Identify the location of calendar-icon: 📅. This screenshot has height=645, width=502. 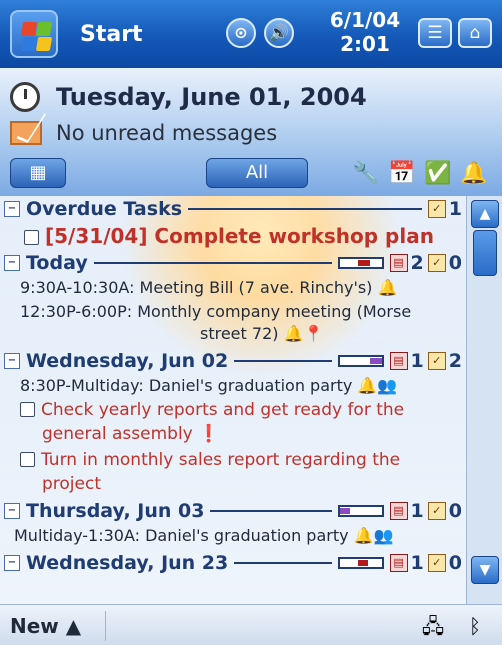
(402, 174).